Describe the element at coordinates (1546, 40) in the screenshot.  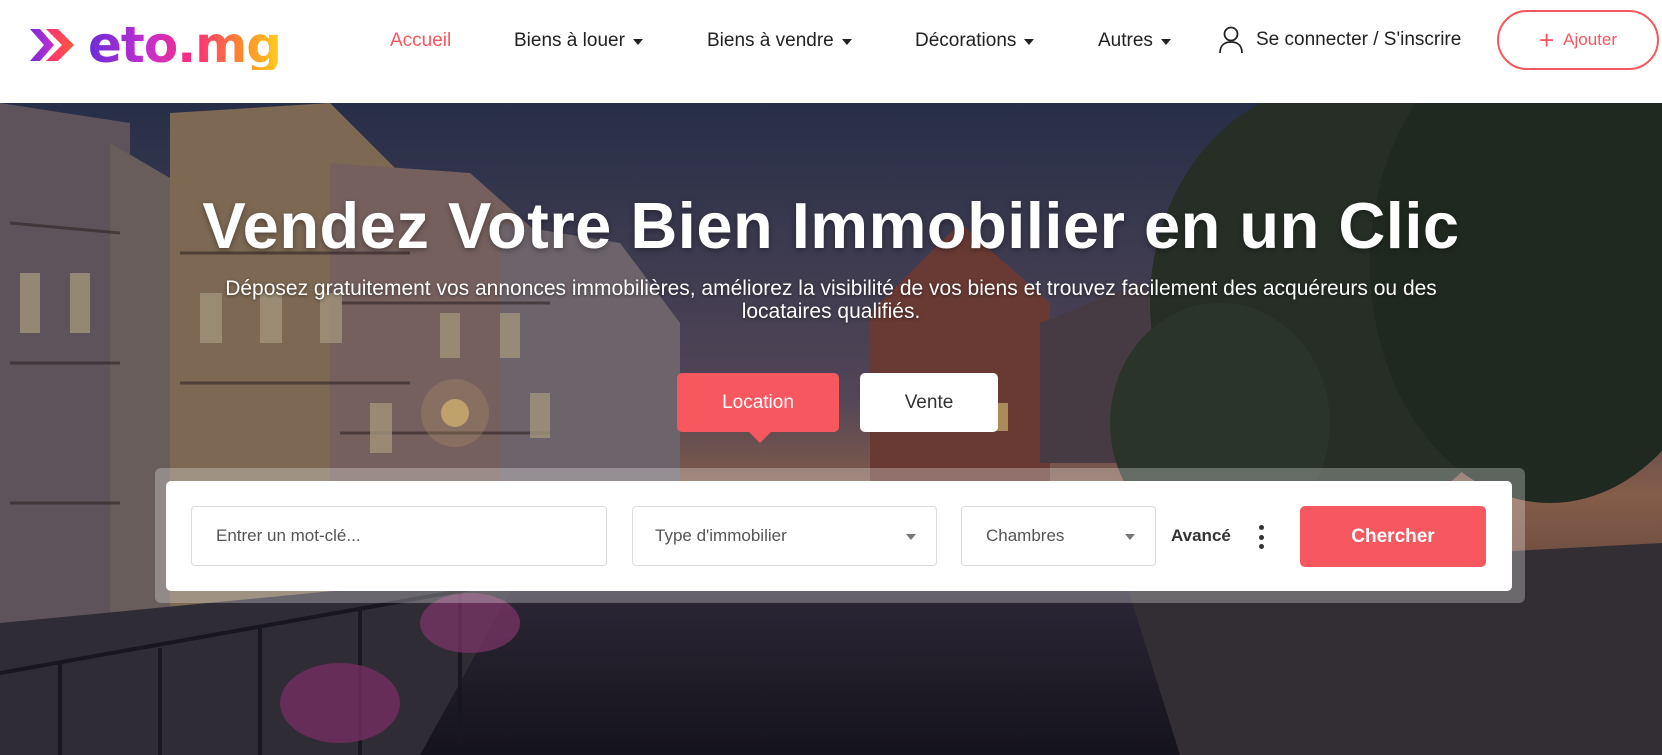
I see `plus-icon: +` at that location.